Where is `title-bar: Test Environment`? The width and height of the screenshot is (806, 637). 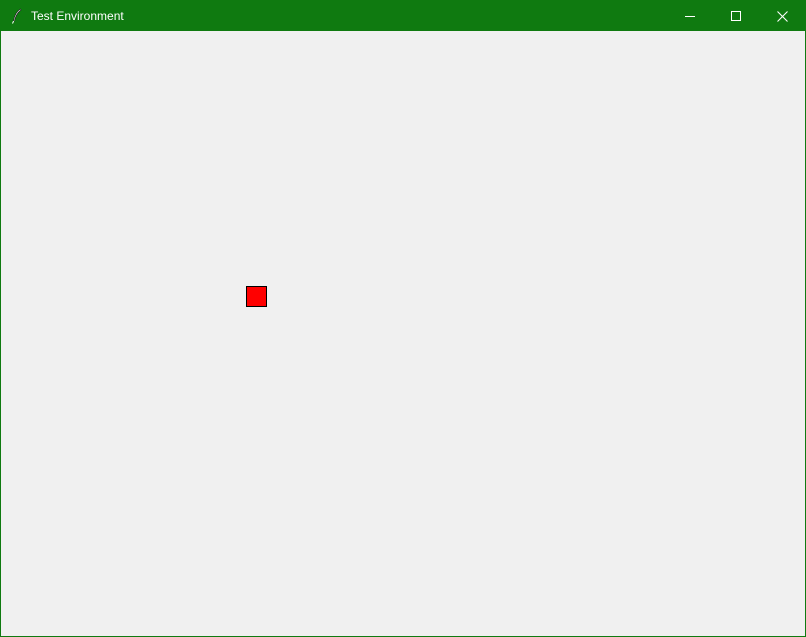 title-bar: Test Environment is located at coordinates (403, 16).